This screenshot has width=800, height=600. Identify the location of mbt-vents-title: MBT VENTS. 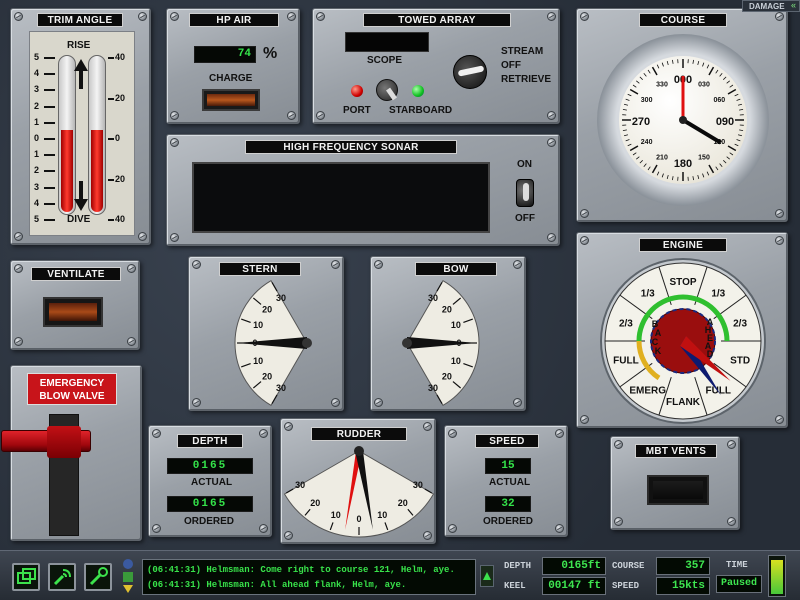
(676, 451).